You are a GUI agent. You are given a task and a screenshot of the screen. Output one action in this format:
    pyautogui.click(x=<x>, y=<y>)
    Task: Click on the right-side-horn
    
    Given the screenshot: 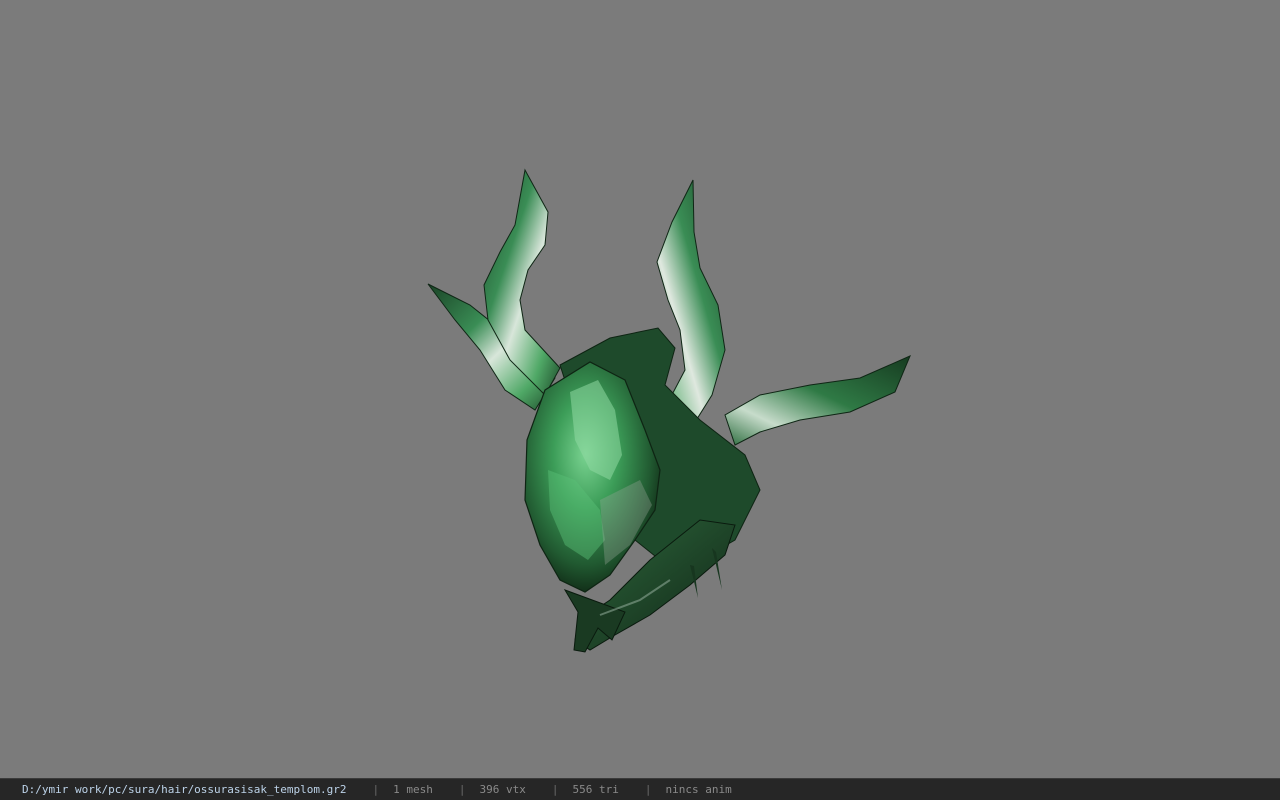 What is the action you would take?
    pyautogui.click(x=817, y=400)
    